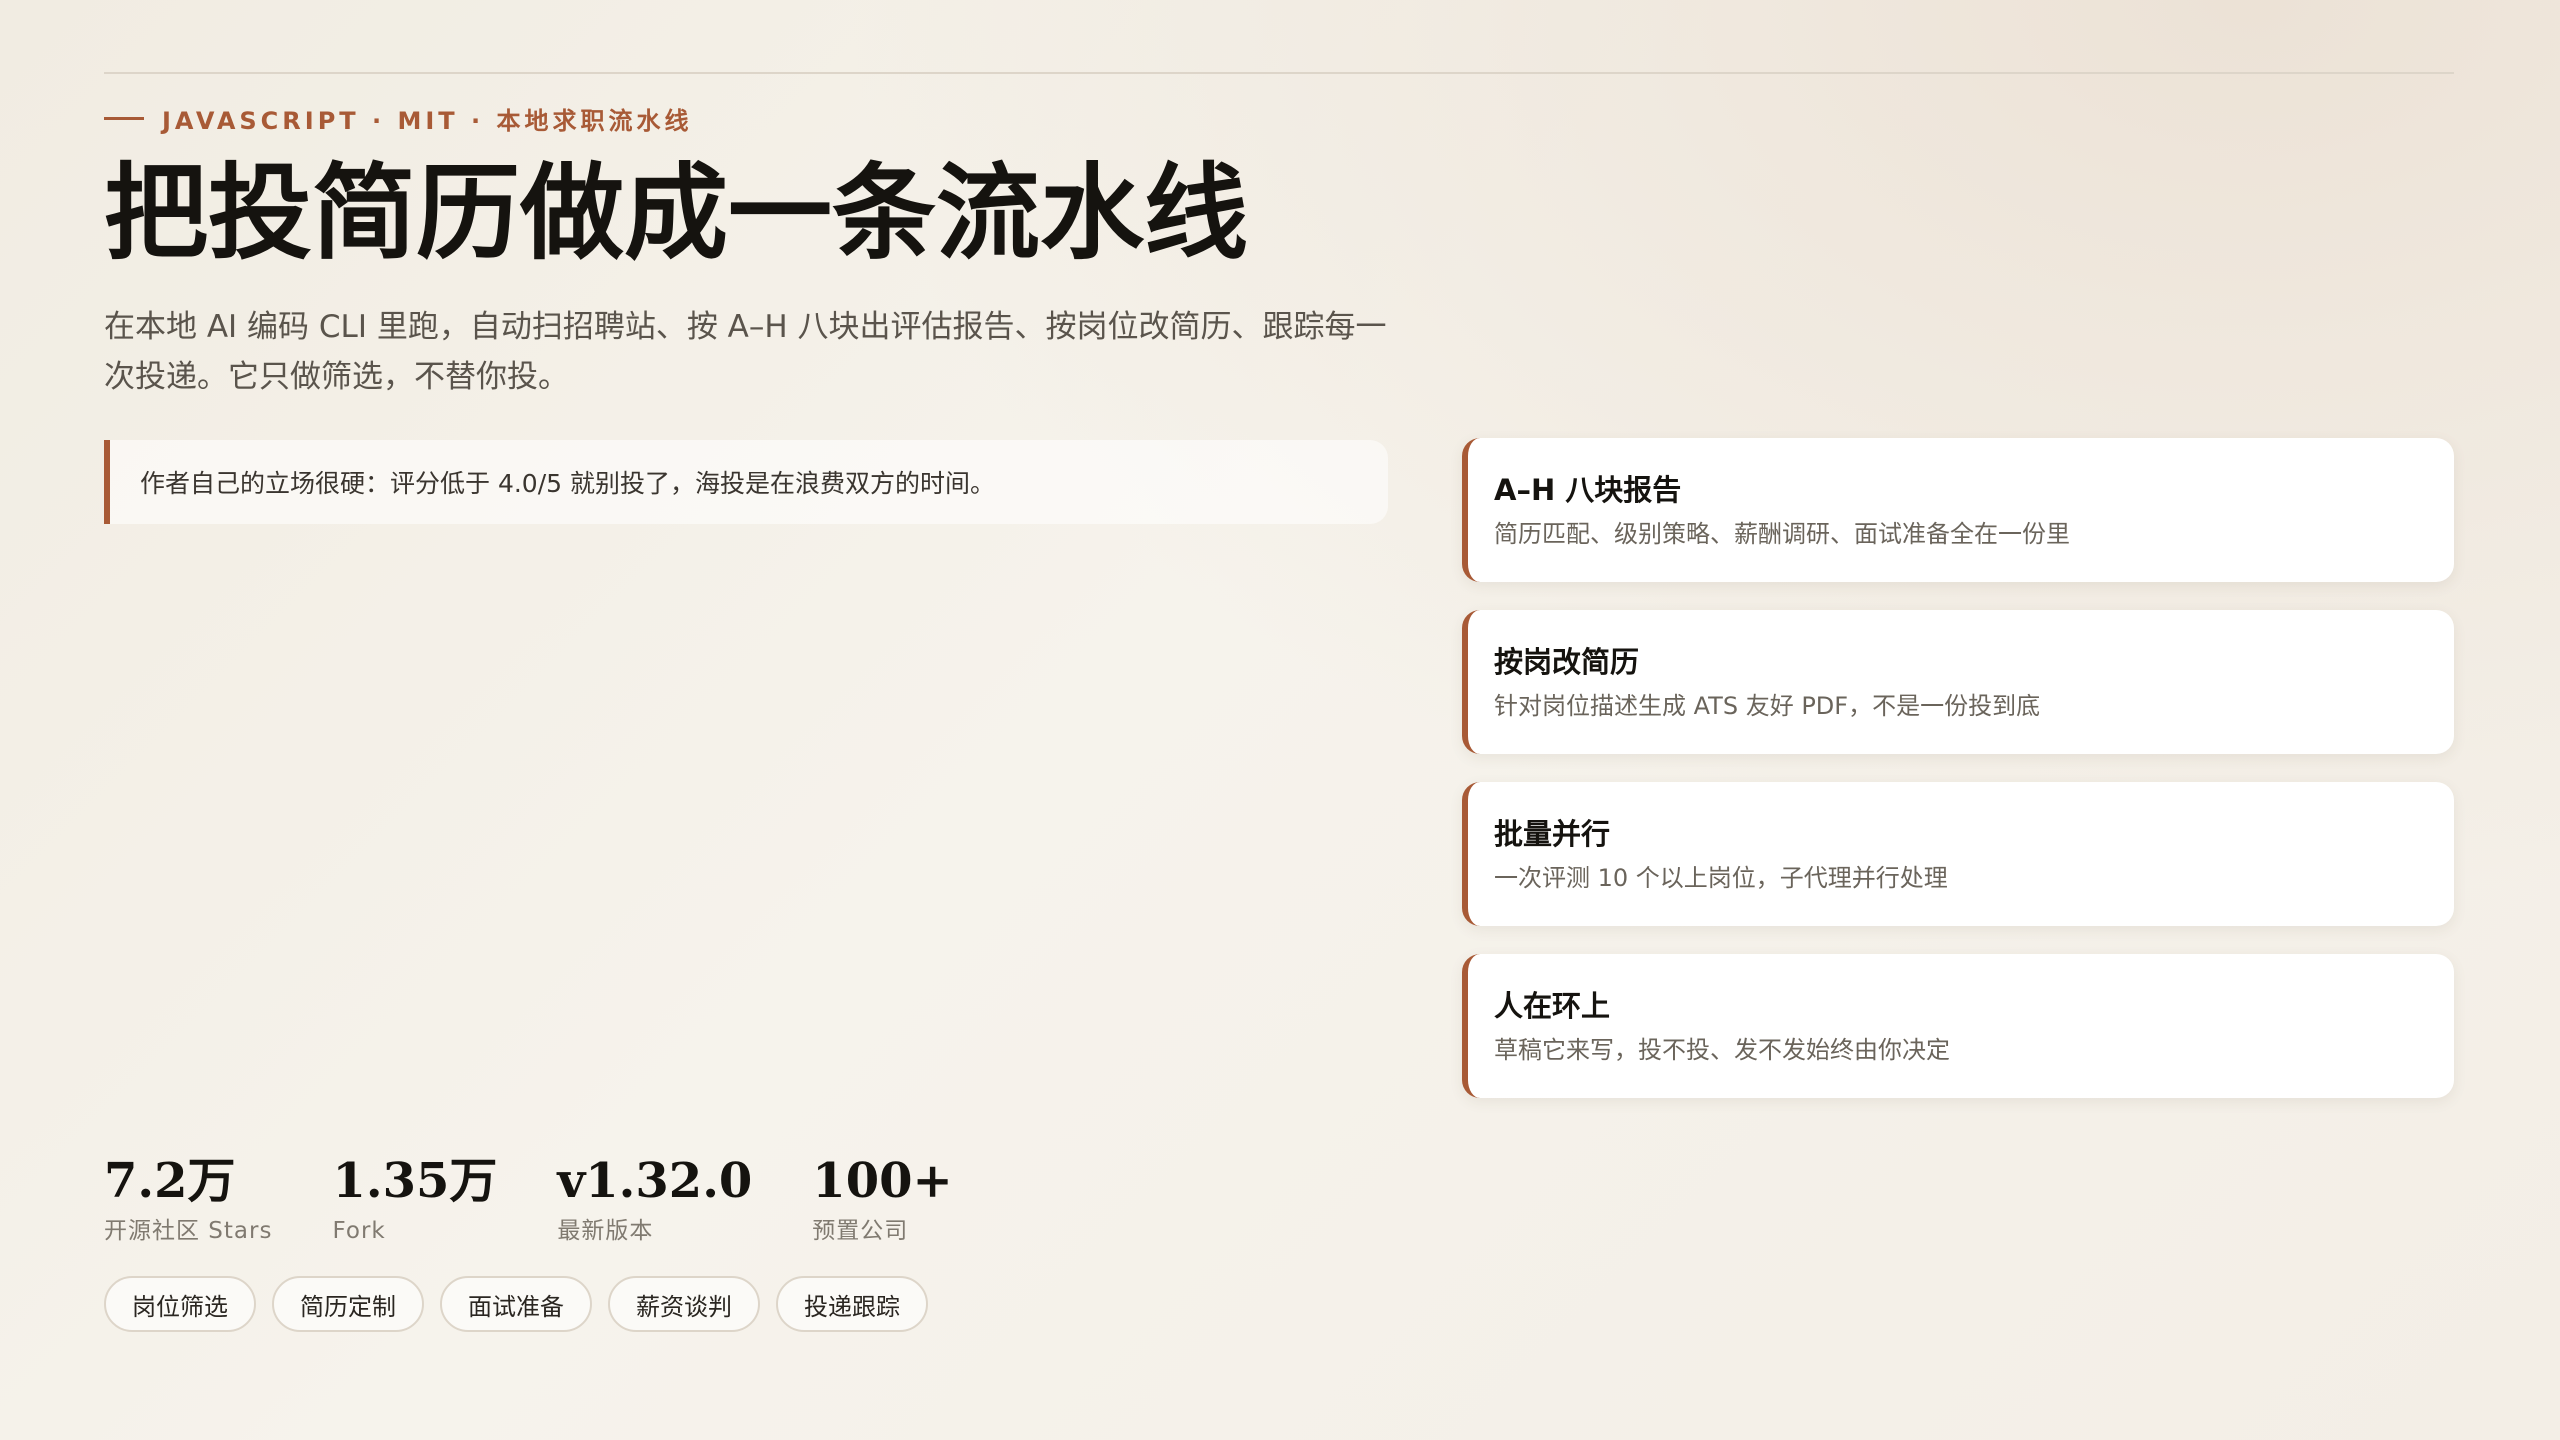  What do you see at coordinates (1958, 1026) in the screenshot?
I see `feature-card: 人在环上 草稿它来写，投不投、发不发始终由你决定` at bounding box center [1958, 1026].